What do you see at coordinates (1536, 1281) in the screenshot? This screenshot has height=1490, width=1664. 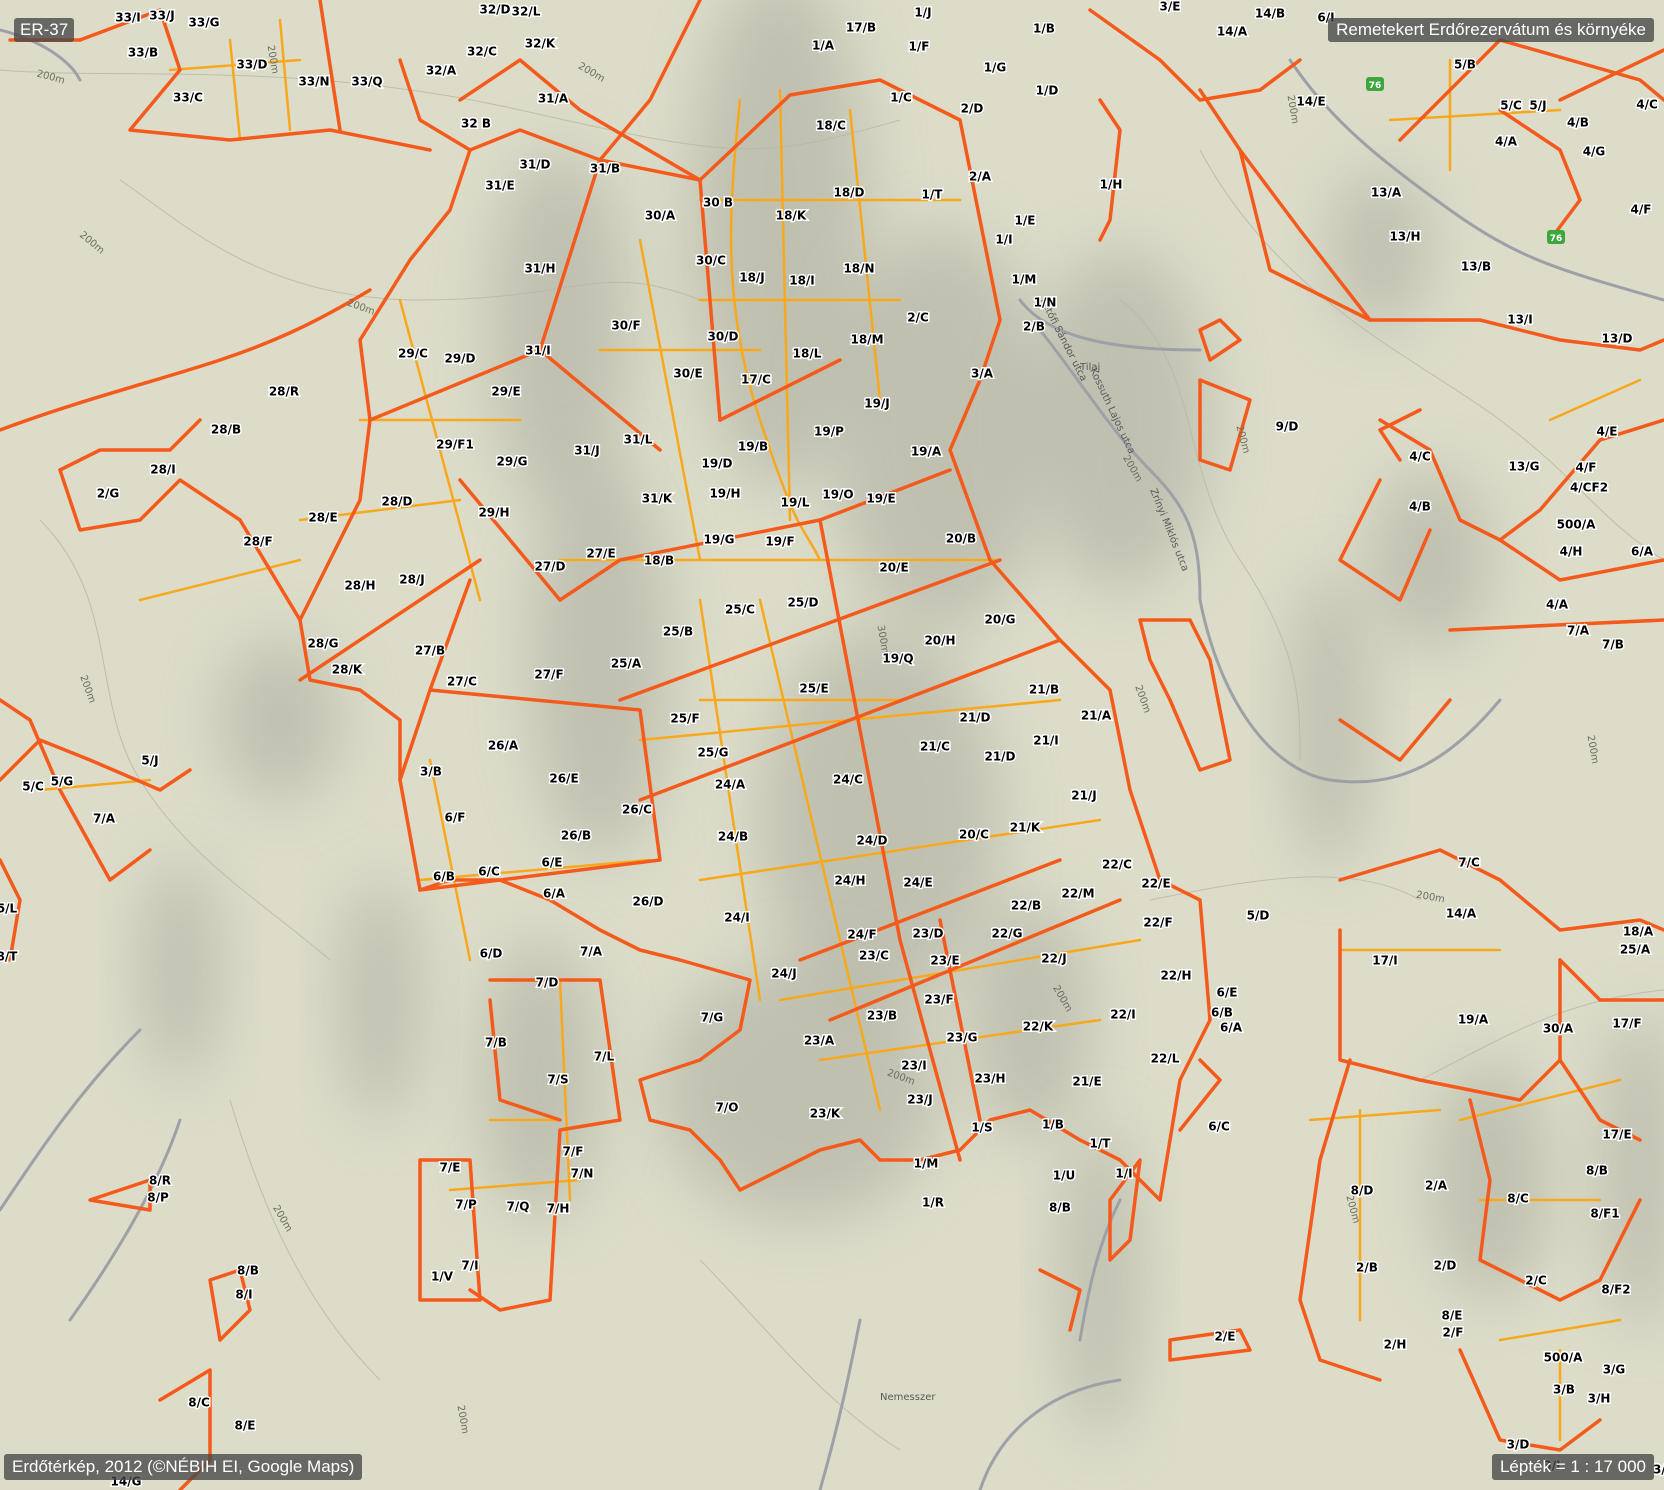 I see `compartment-label: 2/C` at bounding box center [1536, 1281].